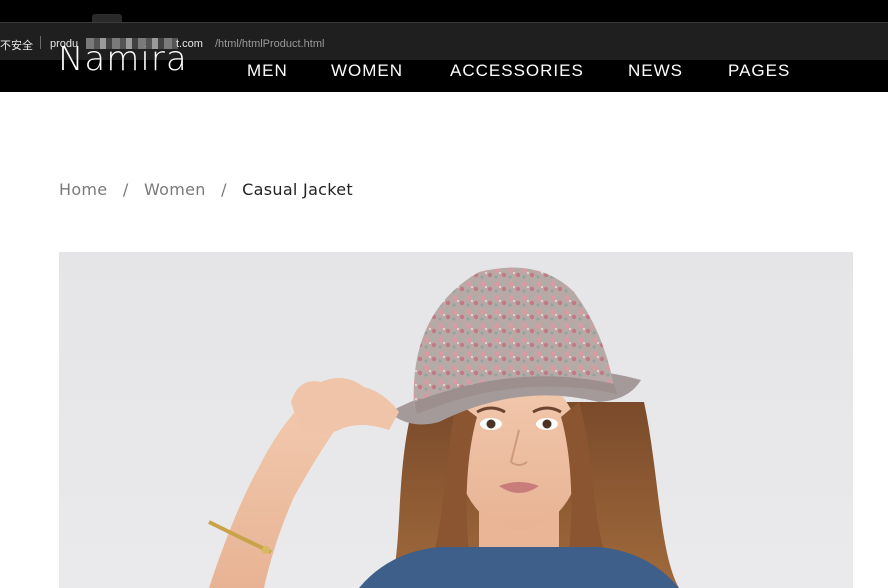 The height and width of the screenshot is (588, 888). I want to click on site-header: Namira MEN WOMEN ACCESSORIES NEWS PAGES, so click(444, 69).